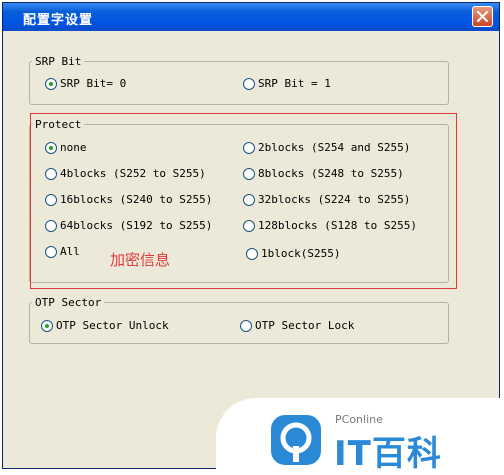 This screenshot has width=504, height=475. Describe the element at coordinates (62, 251) in the screenshot. I see `protect-option-all: All` at that location.